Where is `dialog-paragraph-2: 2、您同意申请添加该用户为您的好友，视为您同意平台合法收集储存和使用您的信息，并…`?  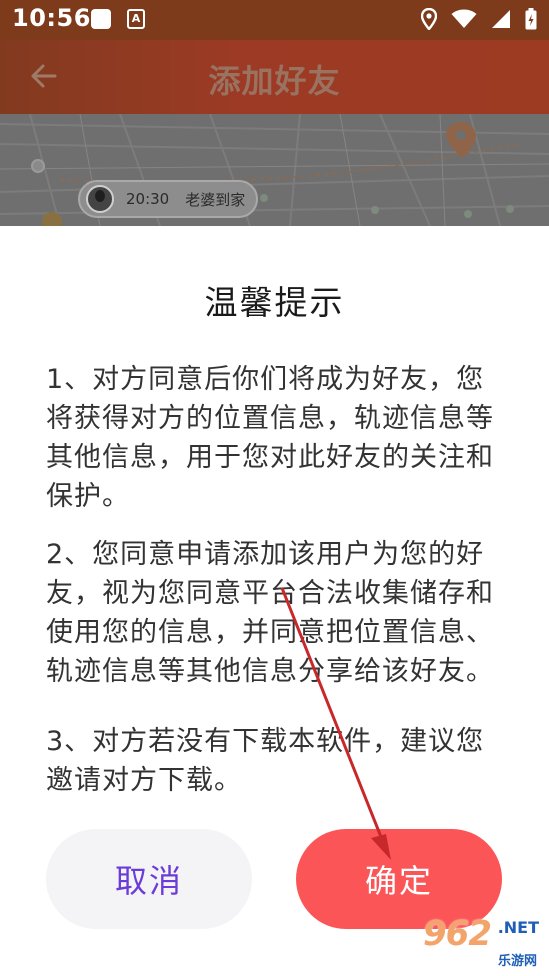
dialog-paragraph-2: 2、您同意申请添加该用户为您的好友，视为您同意平台合法收集储存和使用您的信息，并… is located at coordinates (270, 613).